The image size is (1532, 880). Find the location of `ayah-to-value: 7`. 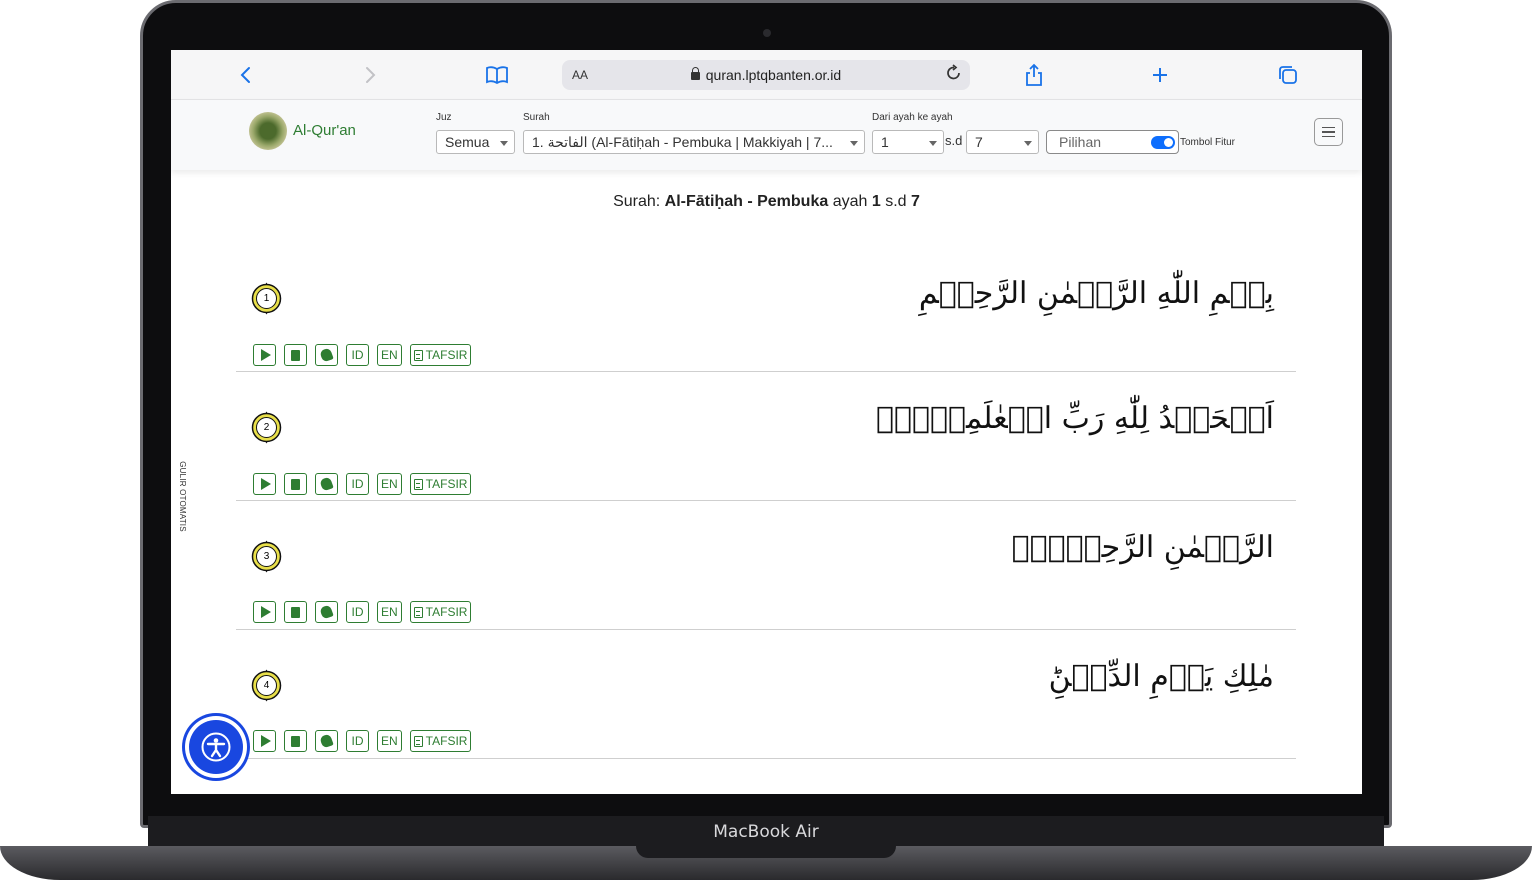

ayah-to-value: 7 is located at coordinates (979, 142).